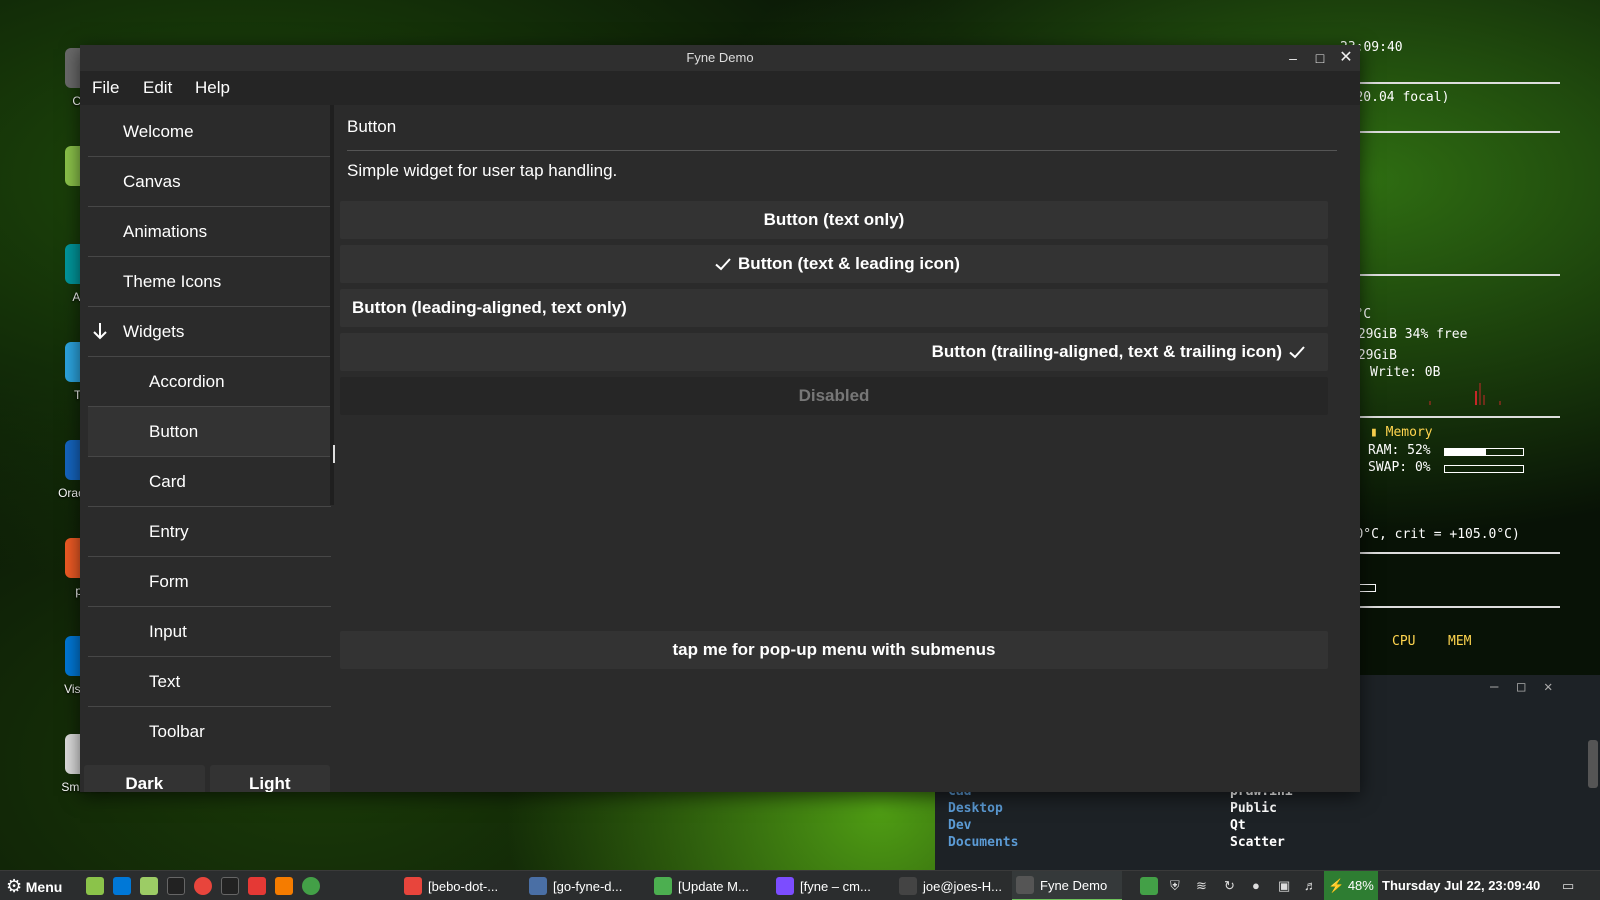 This screenshot has width=1600, height=900. I want to click on user-tray-icon: ●, so click(1256, 885).